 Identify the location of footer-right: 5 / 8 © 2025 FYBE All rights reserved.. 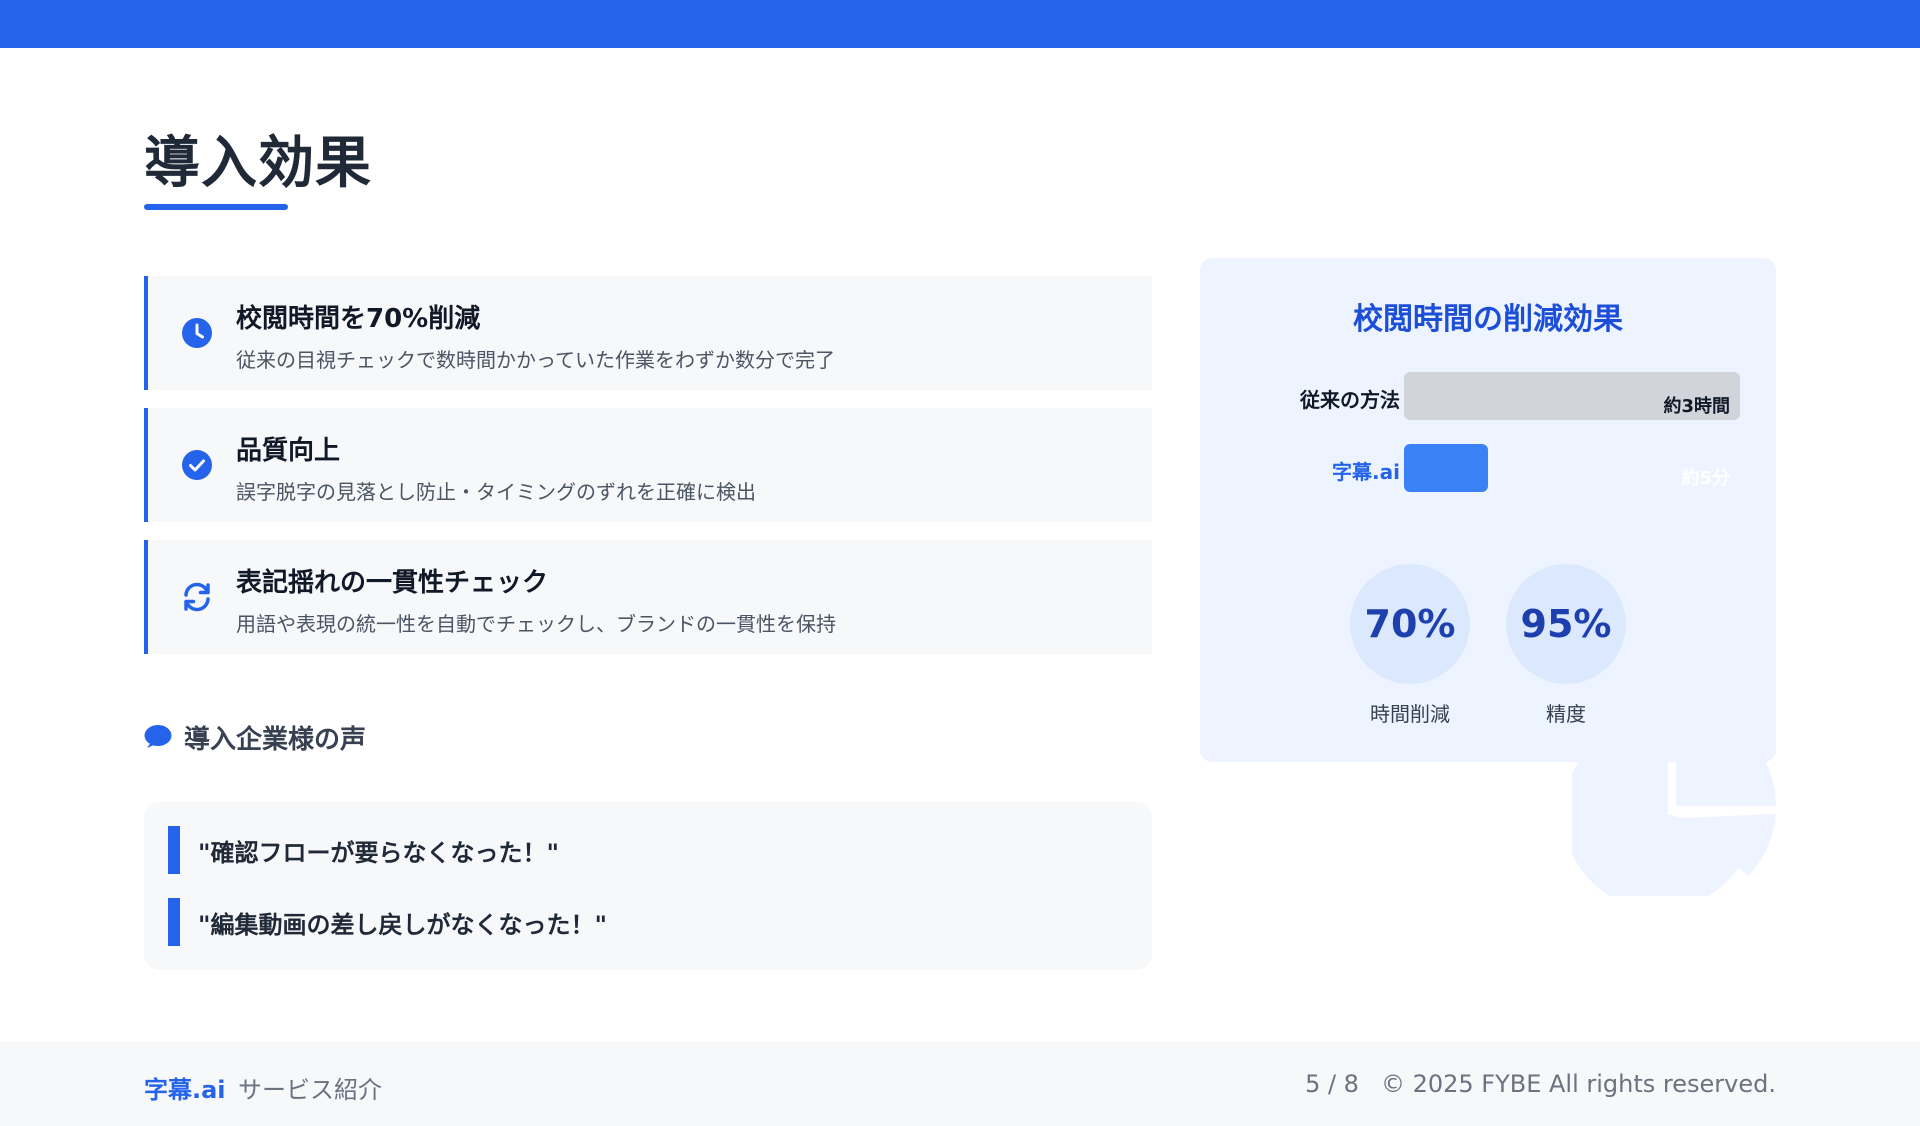
(1540, 1084).